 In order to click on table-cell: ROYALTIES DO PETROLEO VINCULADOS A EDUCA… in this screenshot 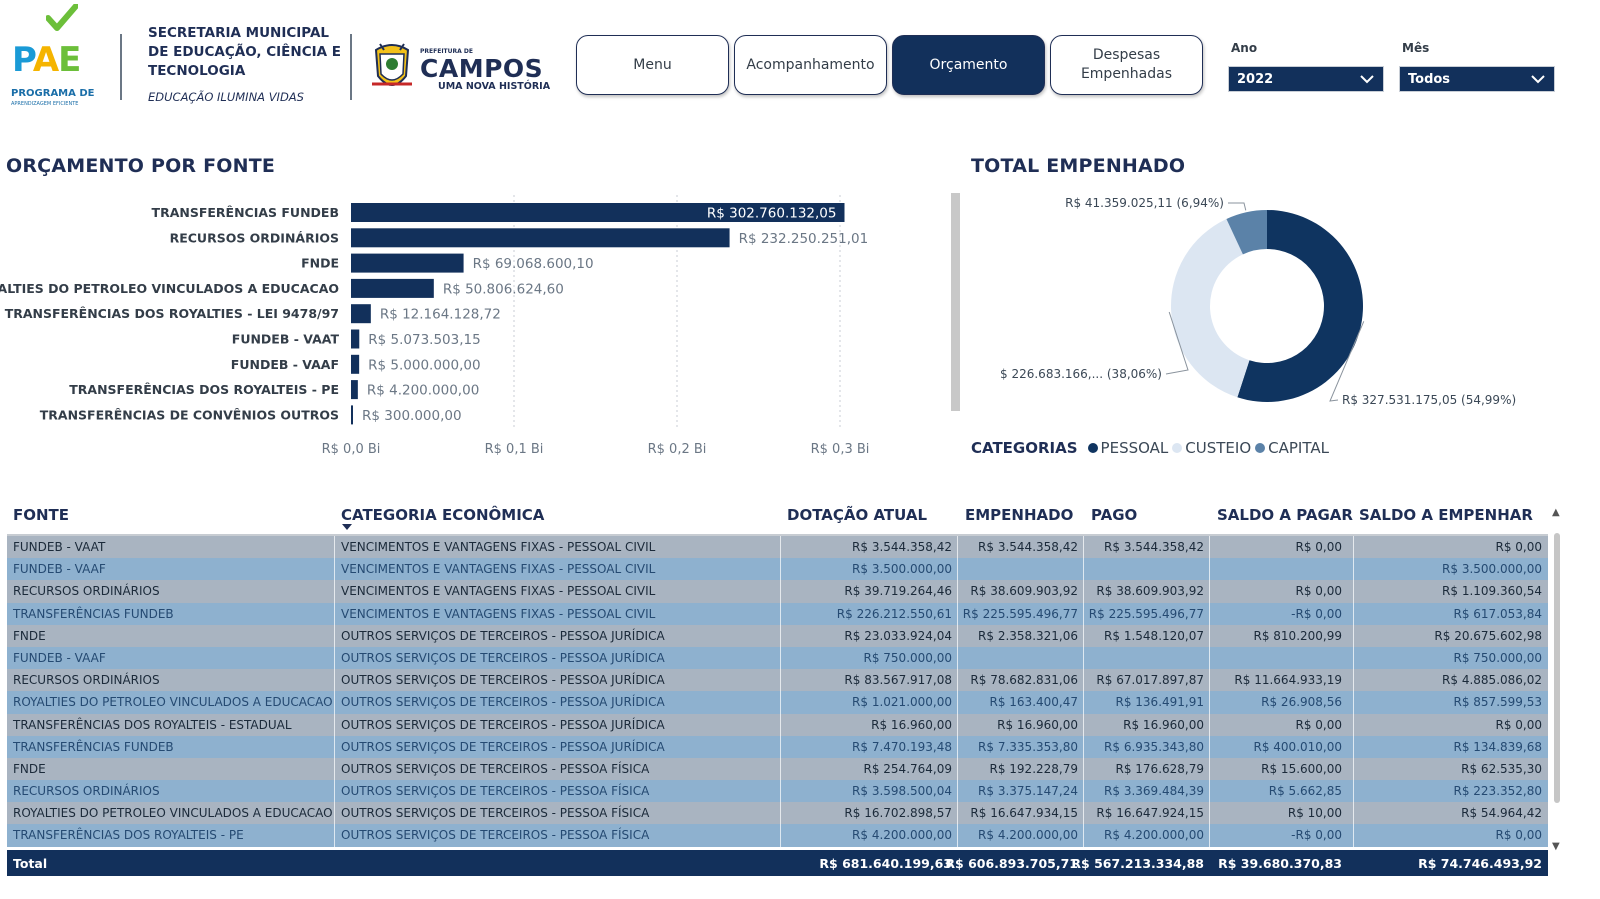, I will do `click(173, 702)`.